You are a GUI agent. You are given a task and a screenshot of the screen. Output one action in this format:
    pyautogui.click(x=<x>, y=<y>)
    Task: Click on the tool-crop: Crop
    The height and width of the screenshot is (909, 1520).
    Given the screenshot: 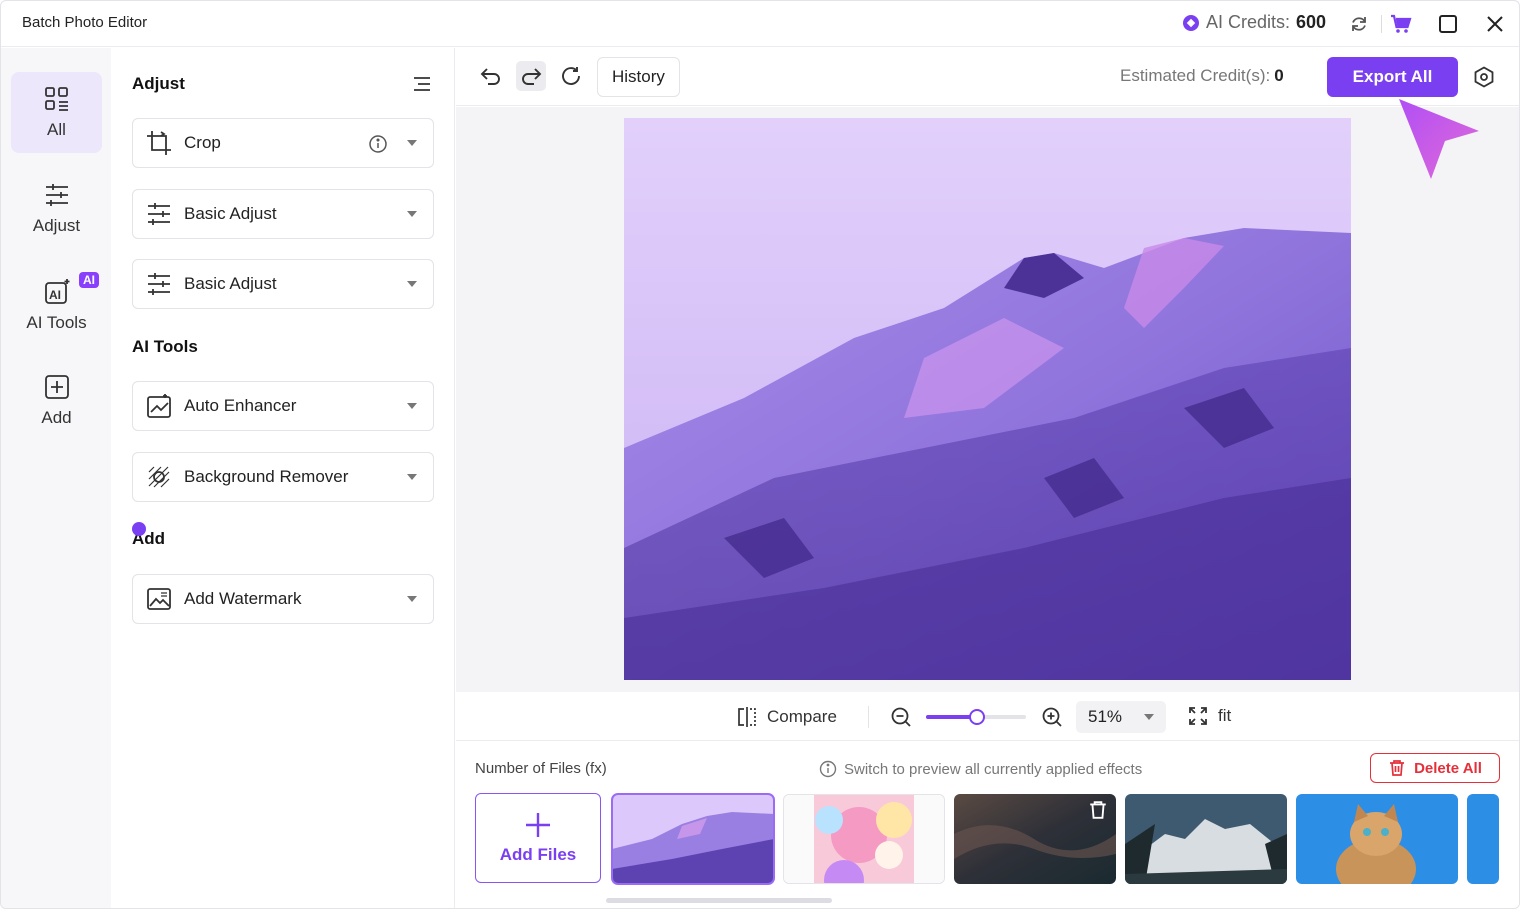 What is the action you would take?
    pyautogui.click(x=283, y=143)
    